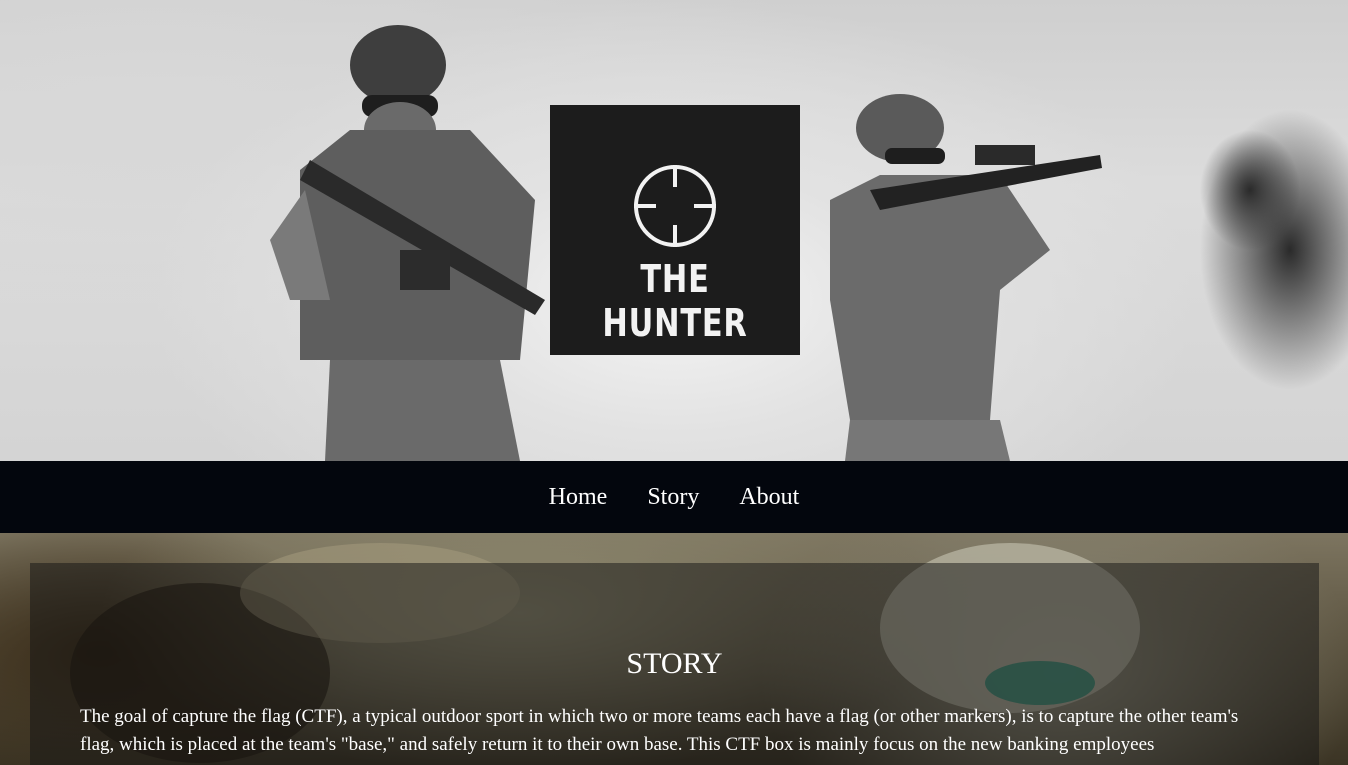  I want to click on site-logo: THE HUNTER, so click(675, 230).